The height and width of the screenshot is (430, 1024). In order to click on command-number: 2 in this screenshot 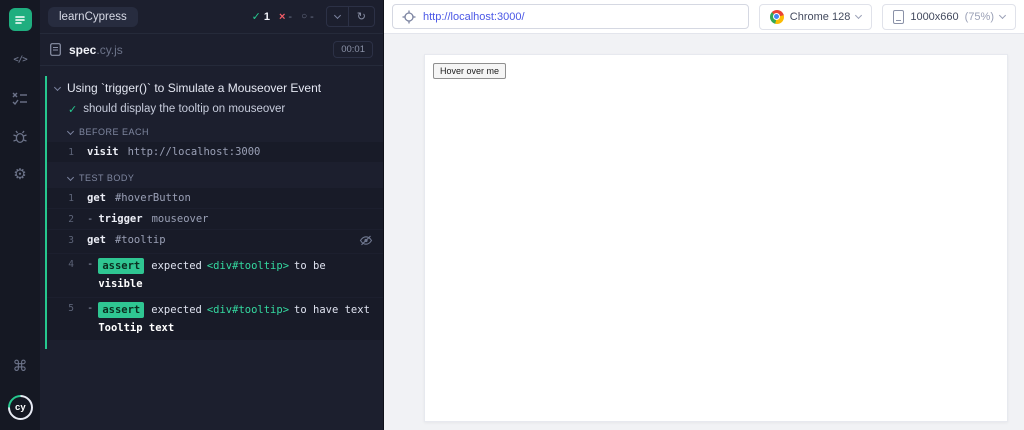, I will do `click(71, 219)`.